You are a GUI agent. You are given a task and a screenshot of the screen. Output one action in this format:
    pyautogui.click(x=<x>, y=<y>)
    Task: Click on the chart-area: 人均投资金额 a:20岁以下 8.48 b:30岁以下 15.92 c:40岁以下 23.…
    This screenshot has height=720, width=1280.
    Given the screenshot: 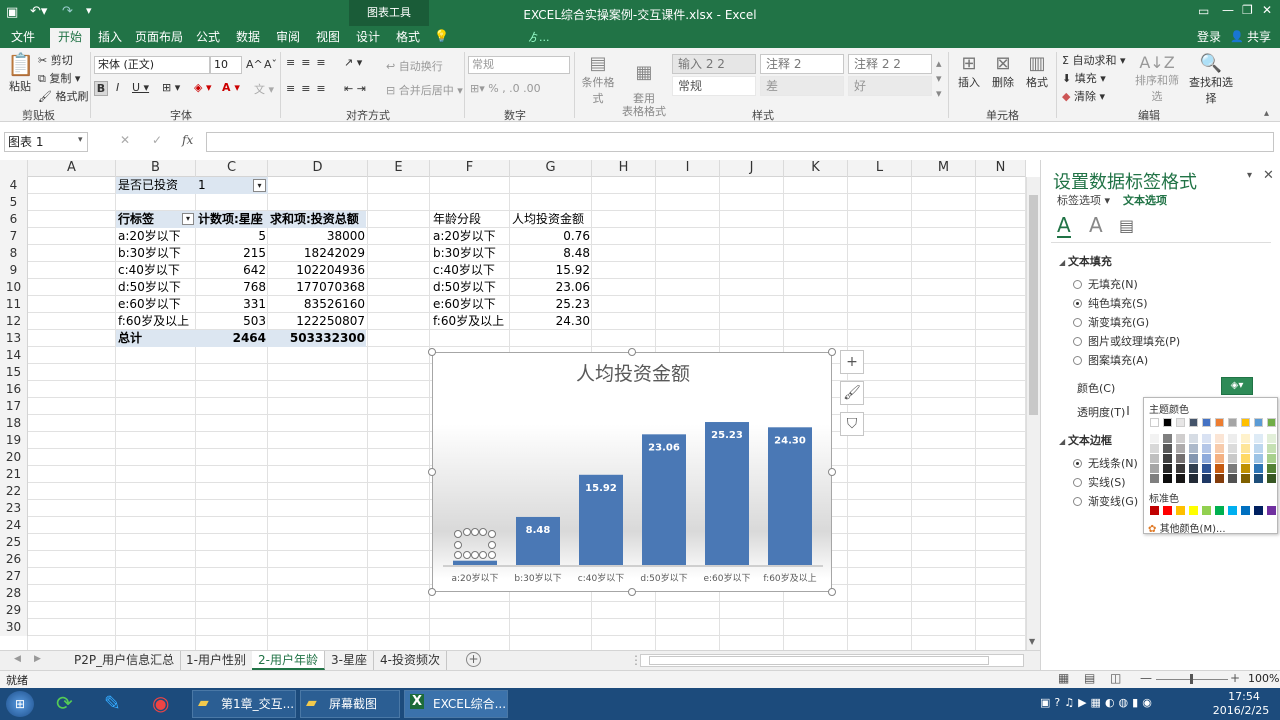 What is the action you would take?
    pyautogui.click(x=632, y=472)
    